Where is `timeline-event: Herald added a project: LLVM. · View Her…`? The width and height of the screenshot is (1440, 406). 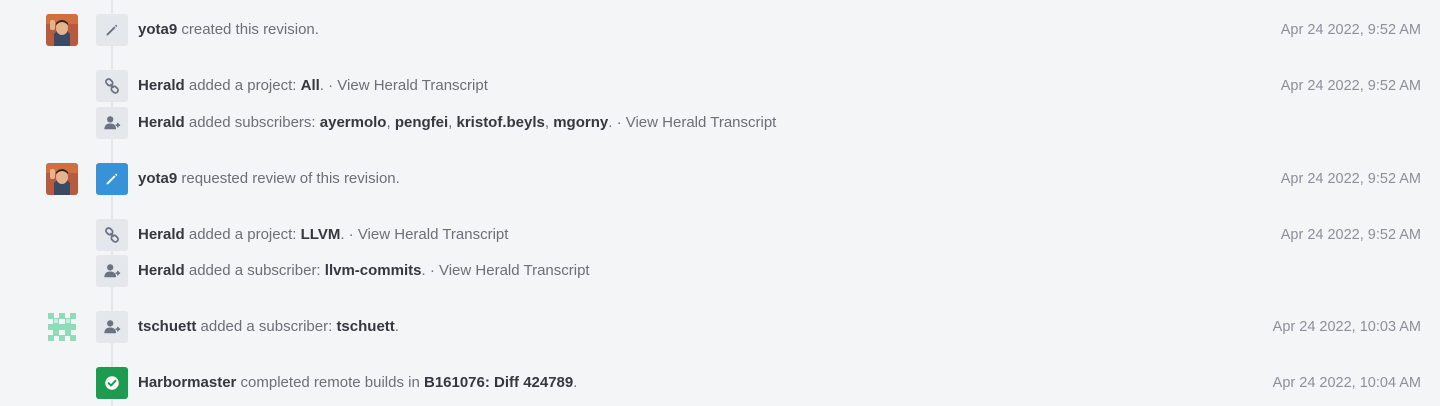
timeline-event: Herald added a project: LLVM. · View Her… is located at coordinates (720, 235).